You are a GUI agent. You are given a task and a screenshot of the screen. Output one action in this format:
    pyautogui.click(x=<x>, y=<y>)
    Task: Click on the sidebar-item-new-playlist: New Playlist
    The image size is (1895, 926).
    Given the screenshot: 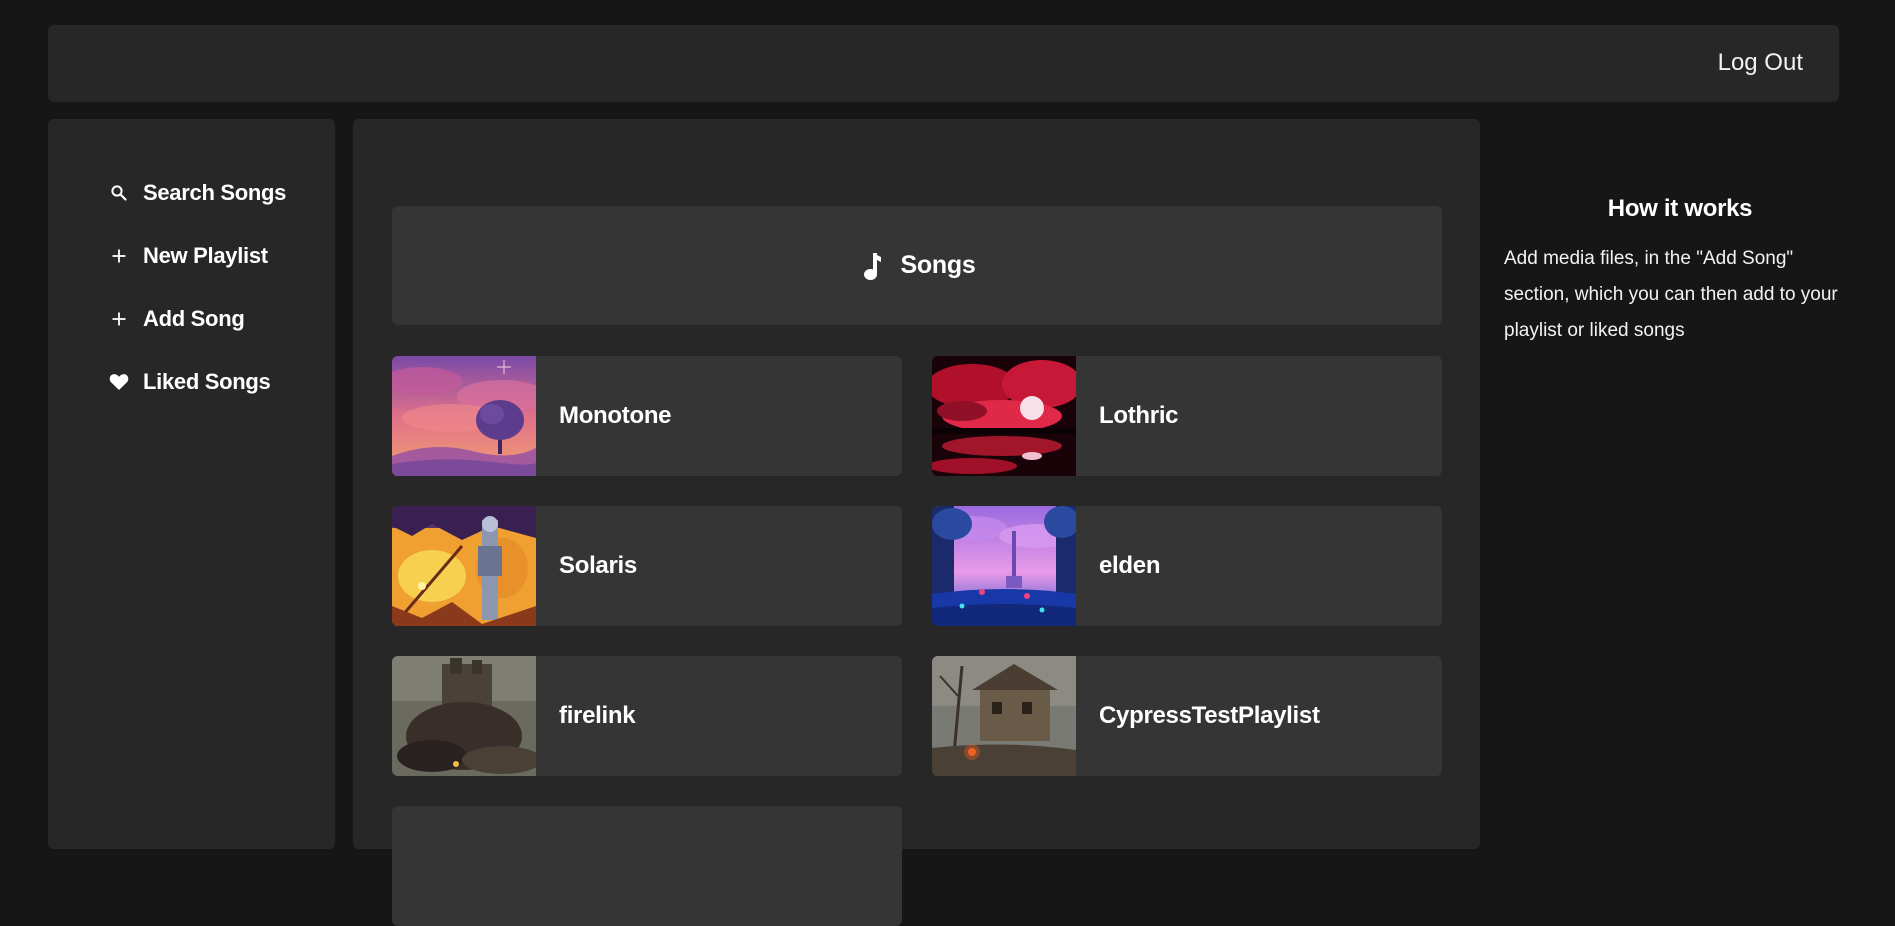 What is the action you would take?
    pyautogui.click(x=188, y=256)
    